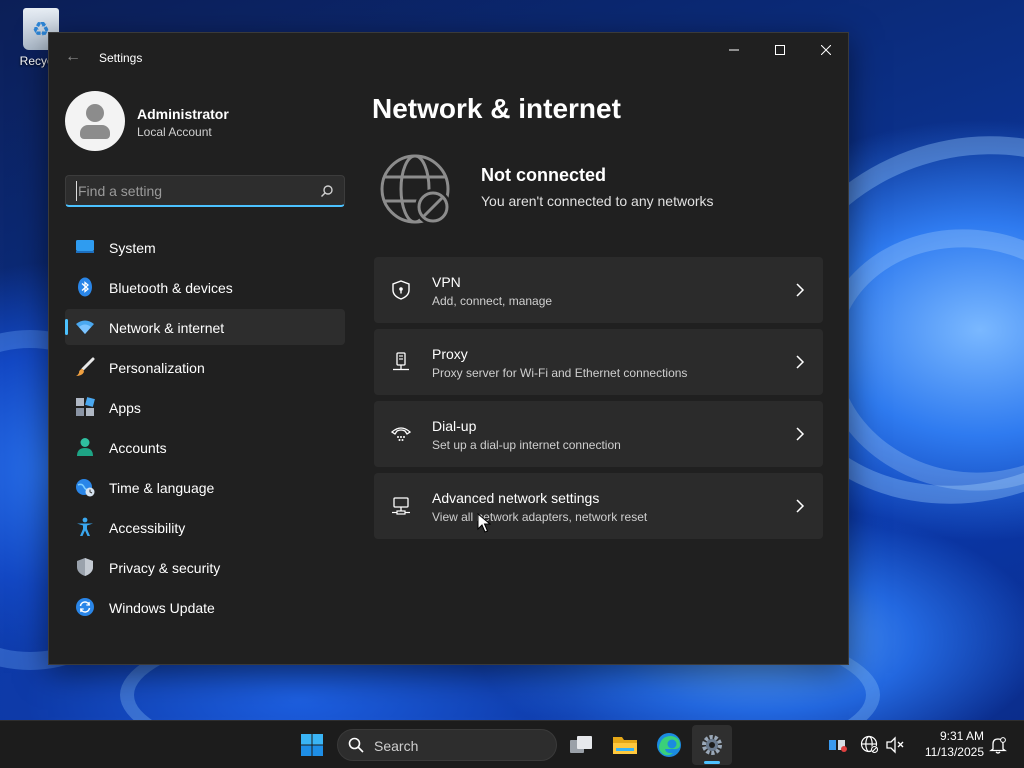  I want to click on sidebar-item-label: Privacy & security, so click(165, 568).